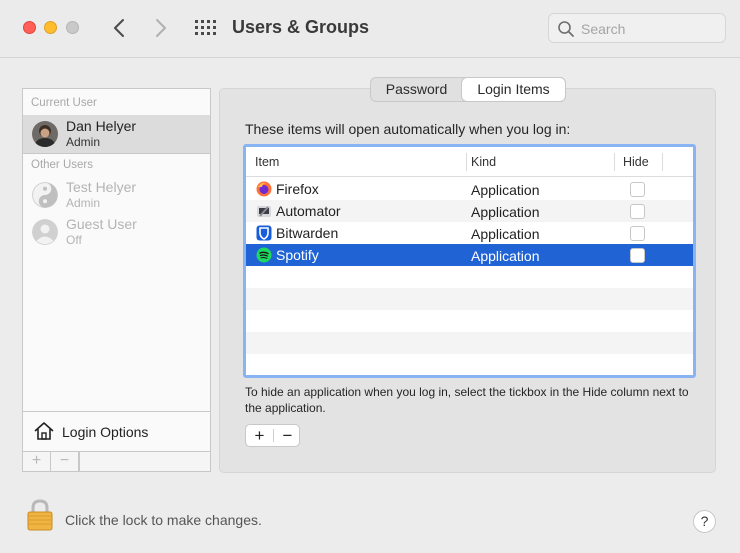 This screenshot has width=740, height=553. What do you see at coordinates (64, 103) in the screenshot?
I see `current-user-heading: Current User` at bounding box center [64, 103].